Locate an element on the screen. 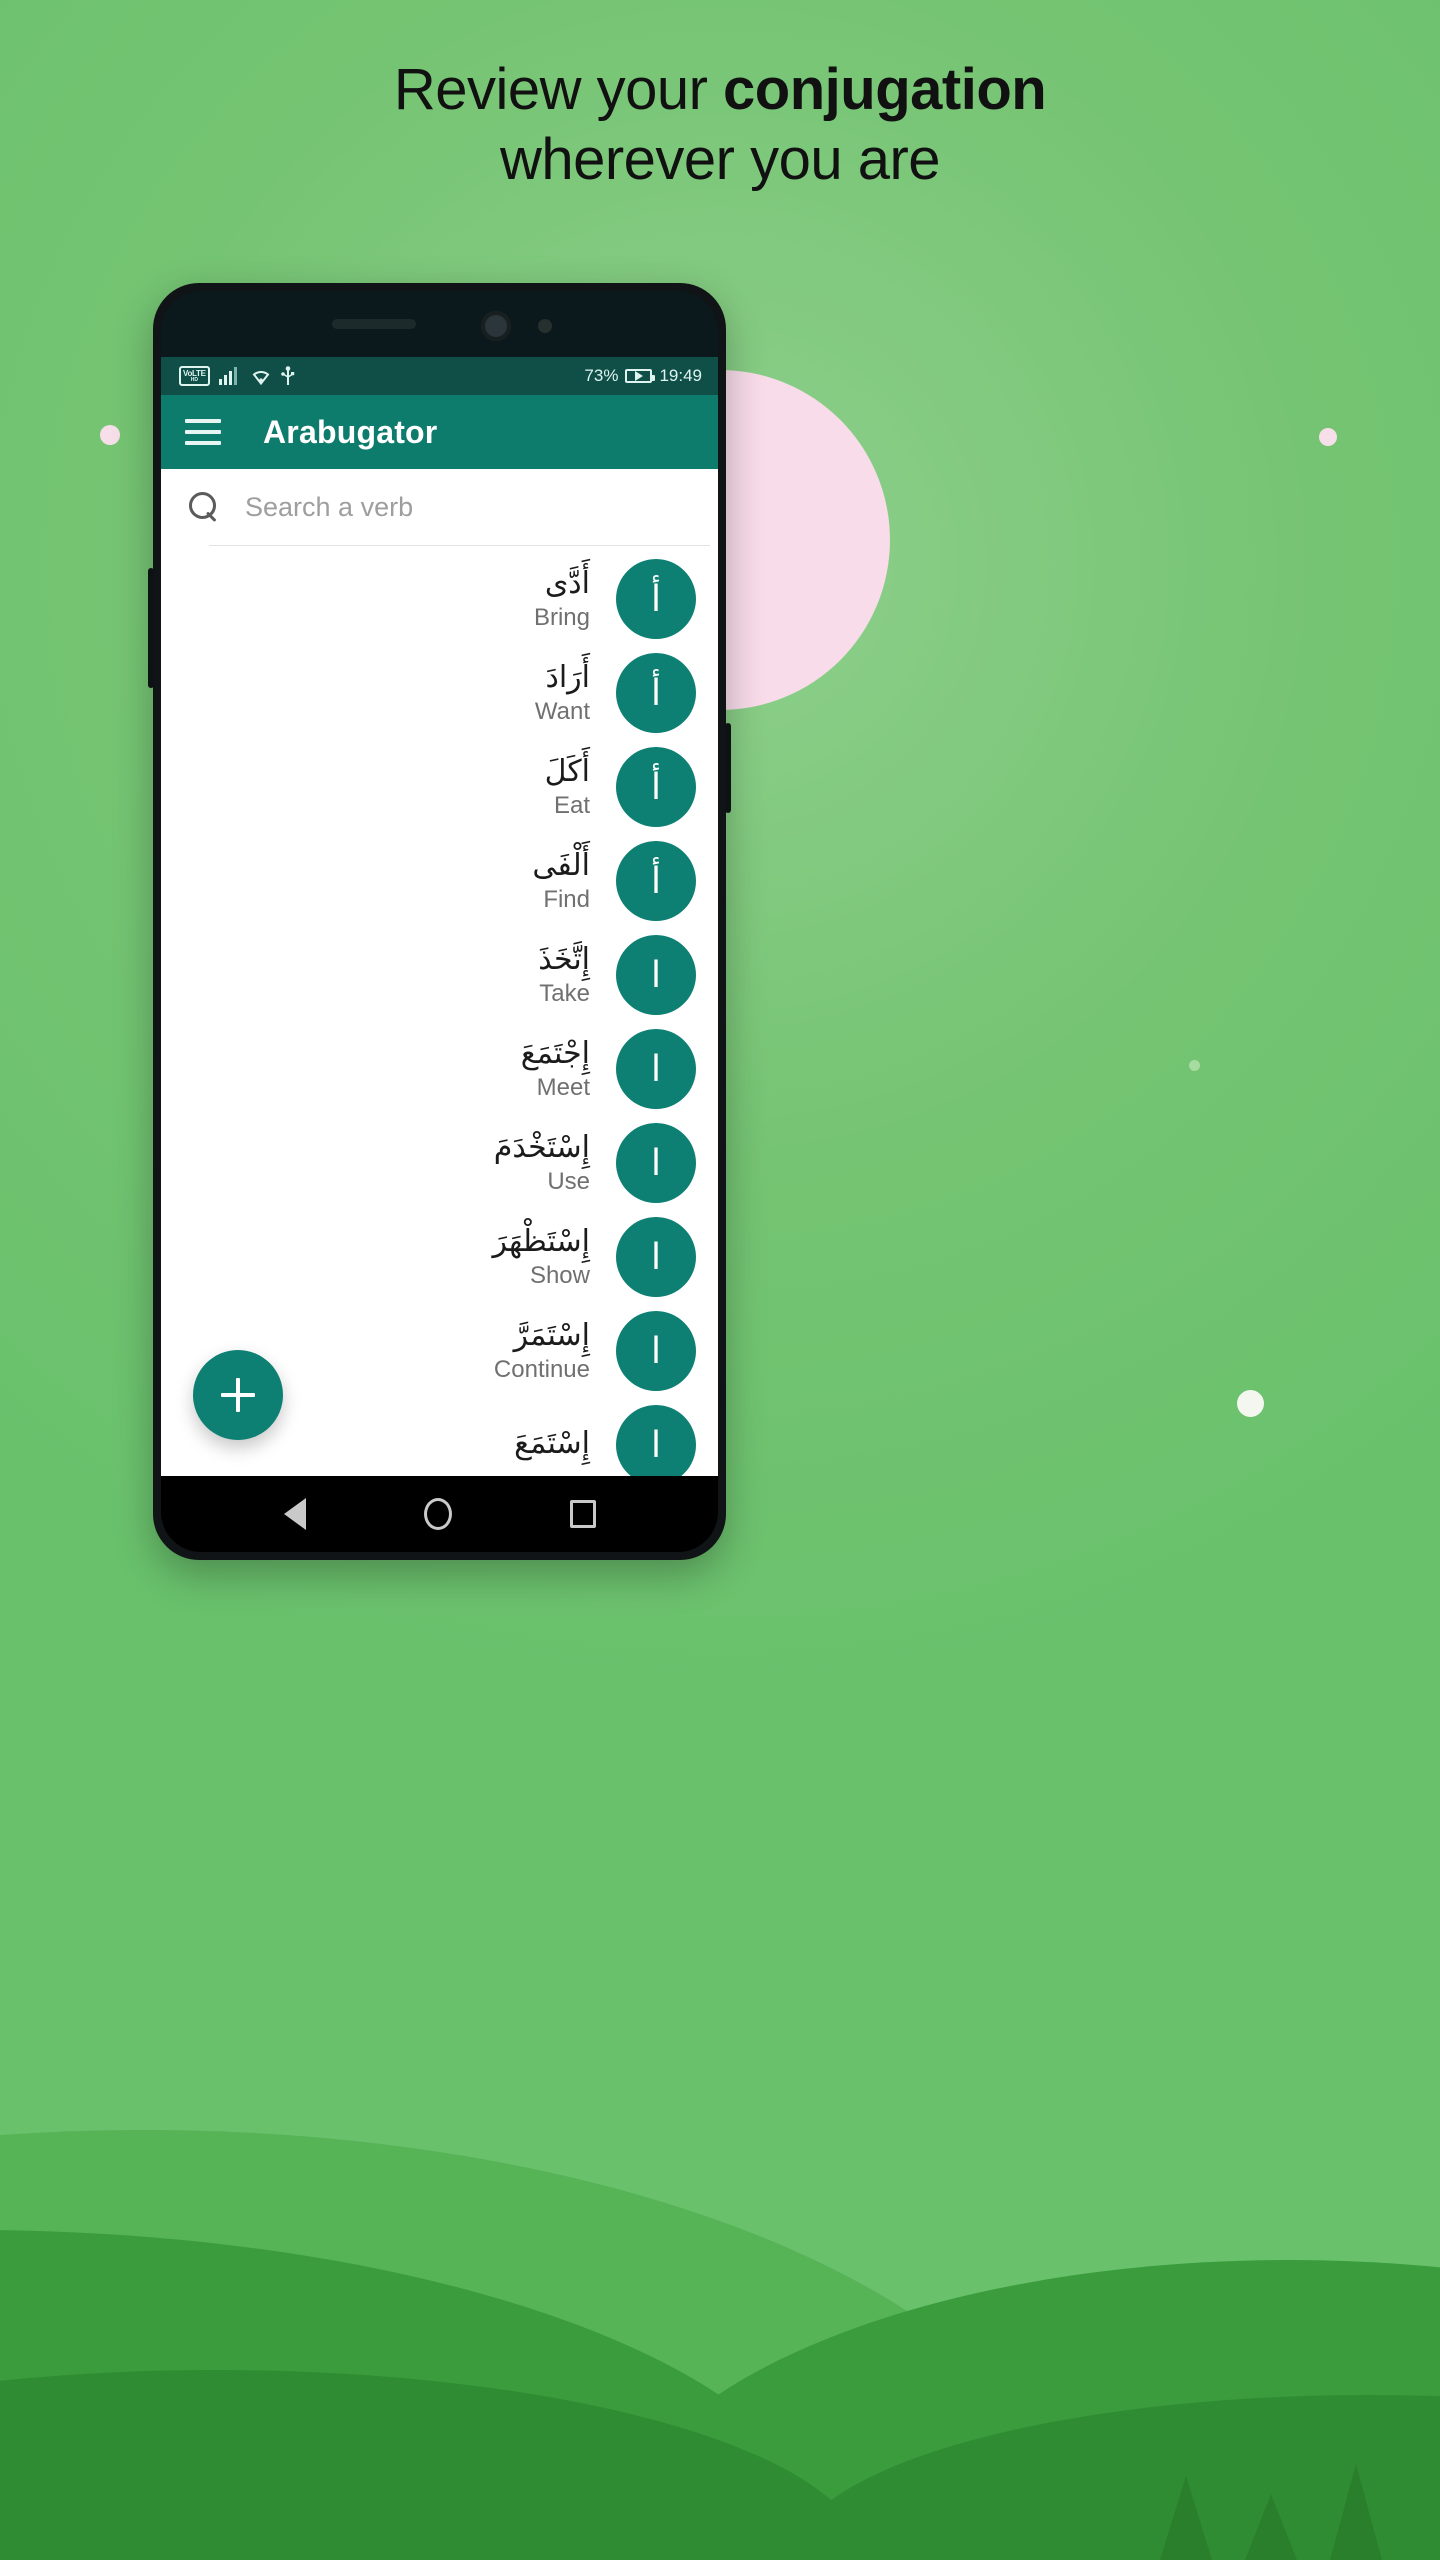  verb-arabic: إِسْتَخْدَمَ is located at coordinates (541, 1147).